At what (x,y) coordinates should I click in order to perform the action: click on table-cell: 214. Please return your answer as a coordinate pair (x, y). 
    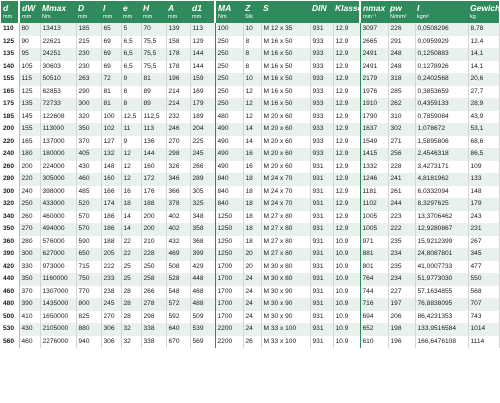
    Looking at the image, I should click on (178, 91).